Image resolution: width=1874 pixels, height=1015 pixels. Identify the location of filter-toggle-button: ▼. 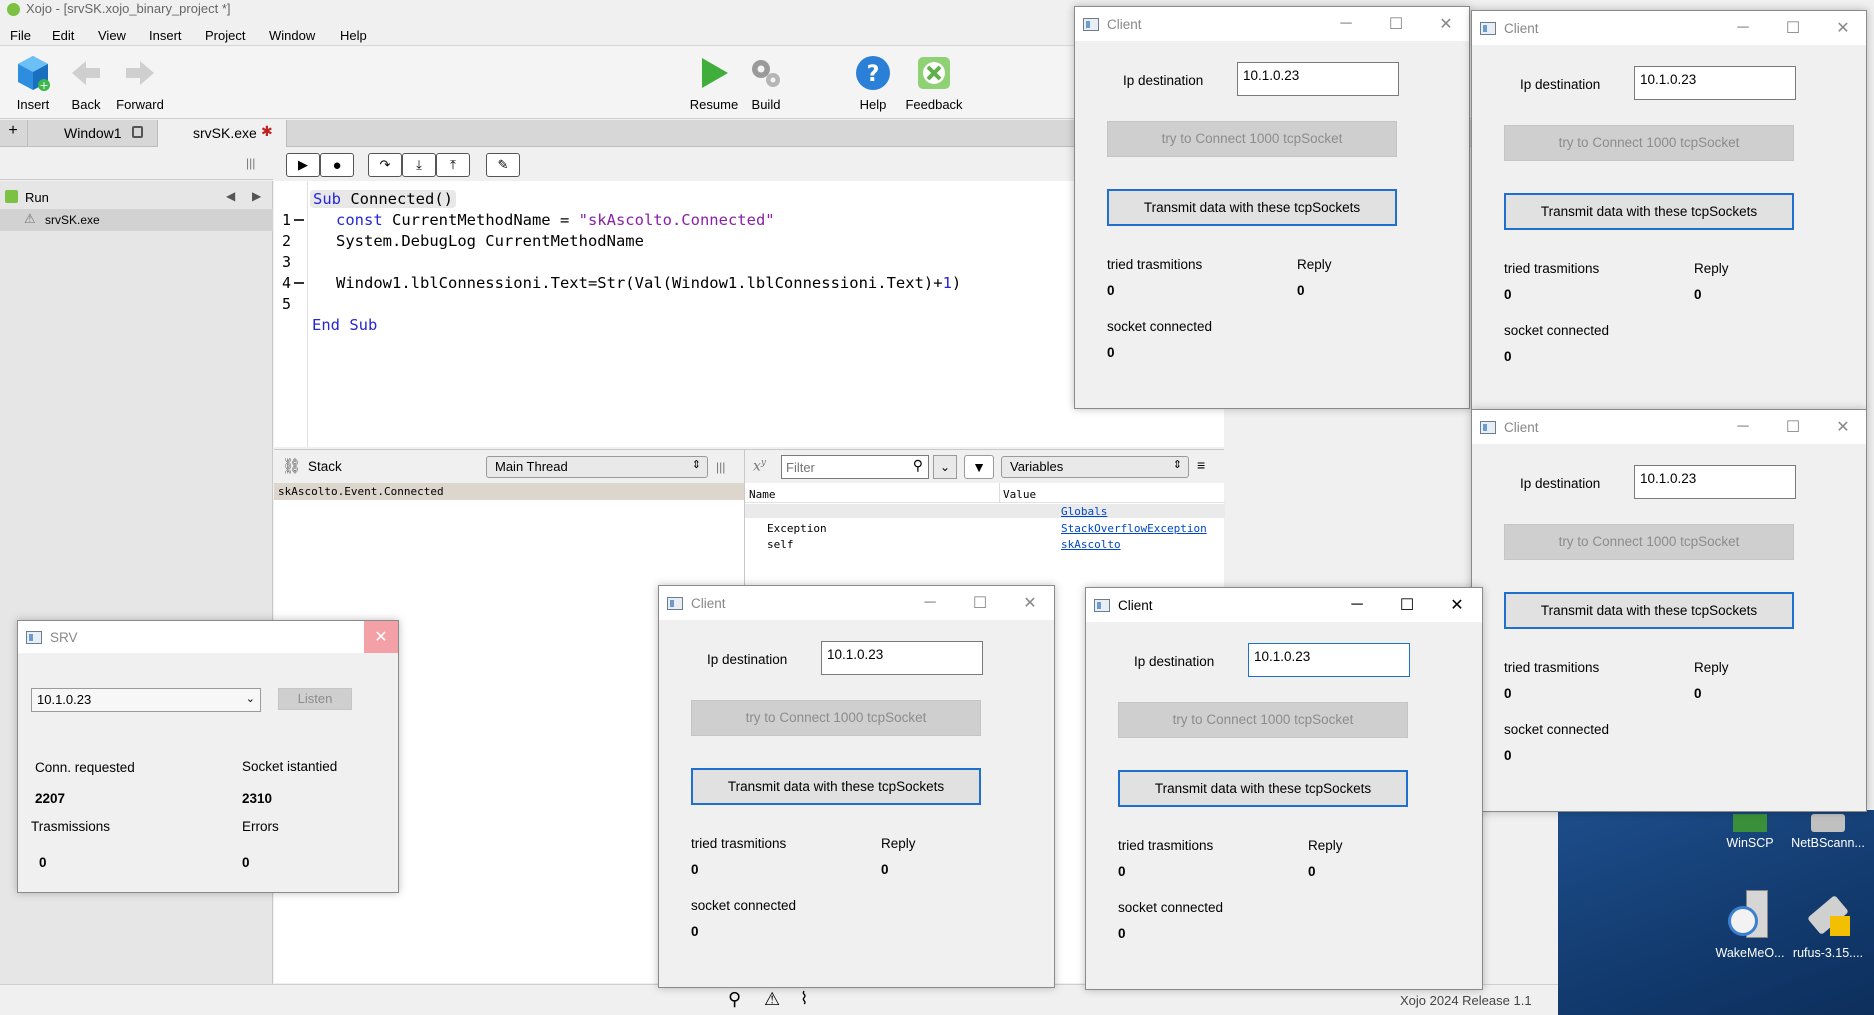
(979, 467).